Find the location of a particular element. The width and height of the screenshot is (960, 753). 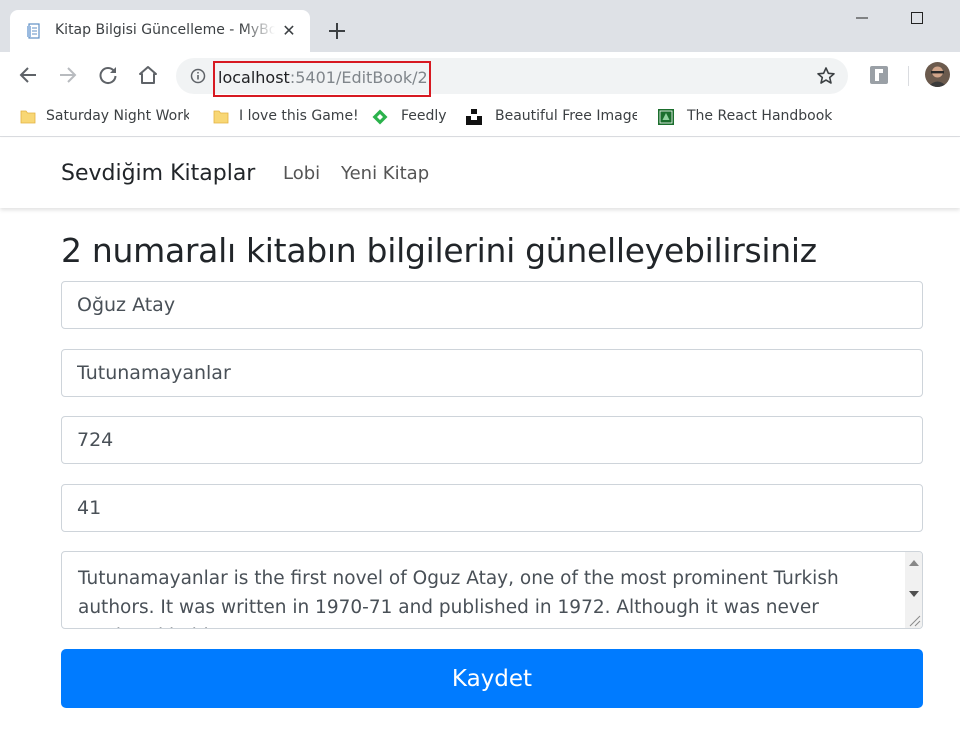

reload-icon is located at coordinates (108, 75).